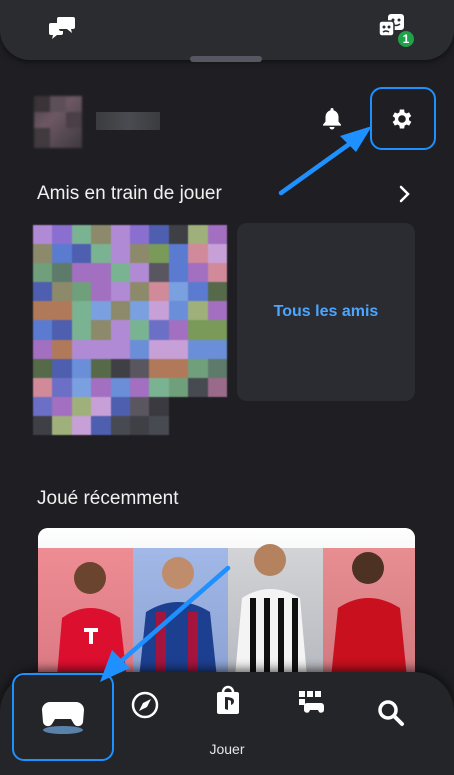 This screenshot has height=775, width=454. I want to click on explore-compass-icon, so click(145, 705).